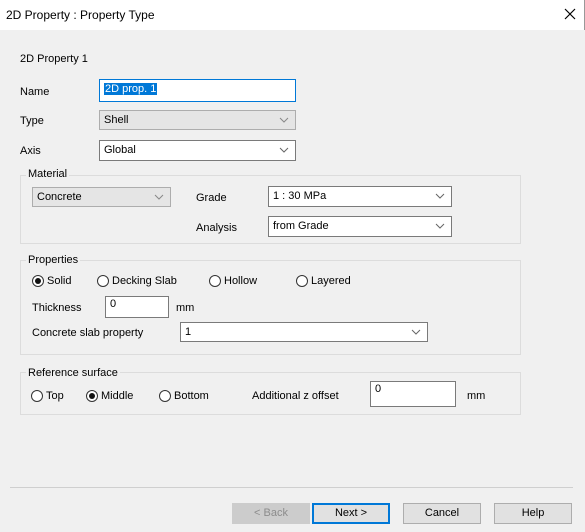 This screenshot has height=532, width=585. Describe the element at coordinates (120, 150) in the screenshot. I see `axis-value: Global` at that location.